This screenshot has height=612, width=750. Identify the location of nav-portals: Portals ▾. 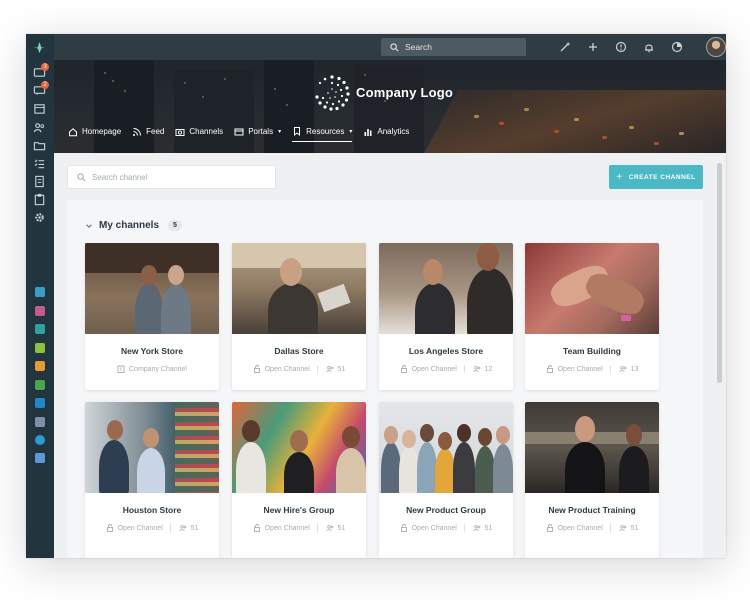
(257, 134).